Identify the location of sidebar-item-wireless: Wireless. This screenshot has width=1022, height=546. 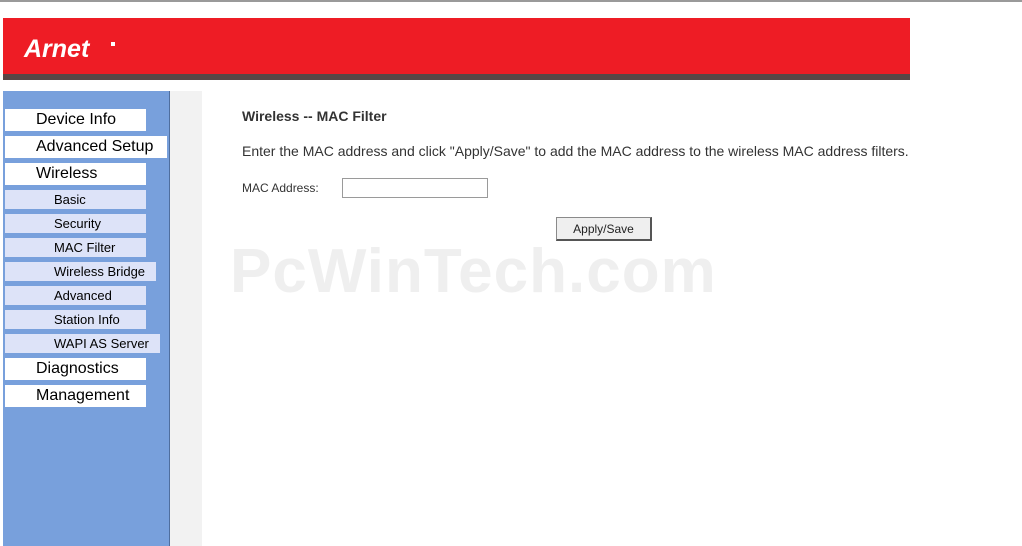
(75, 174).